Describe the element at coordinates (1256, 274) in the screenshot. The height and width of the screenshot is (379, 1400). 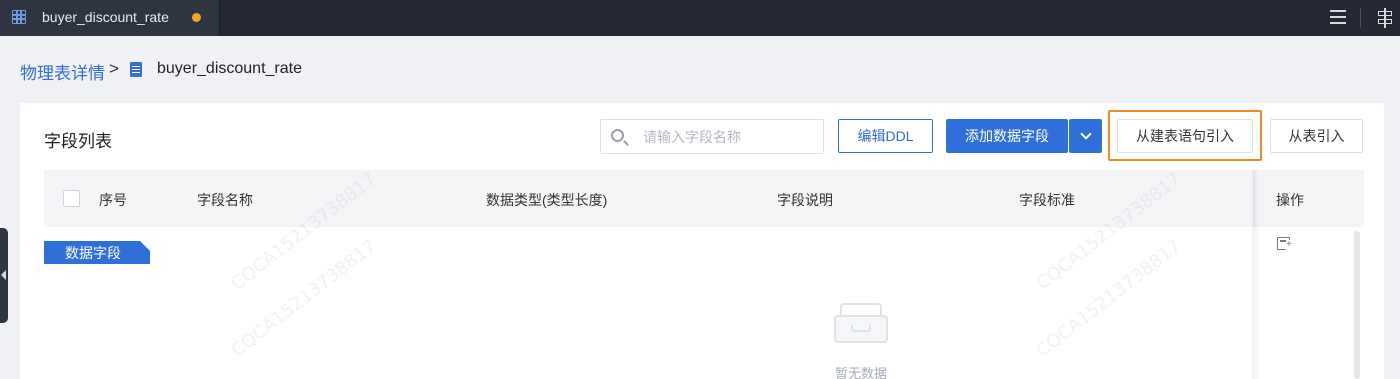
I see `fixed-column-shadow` at that location.